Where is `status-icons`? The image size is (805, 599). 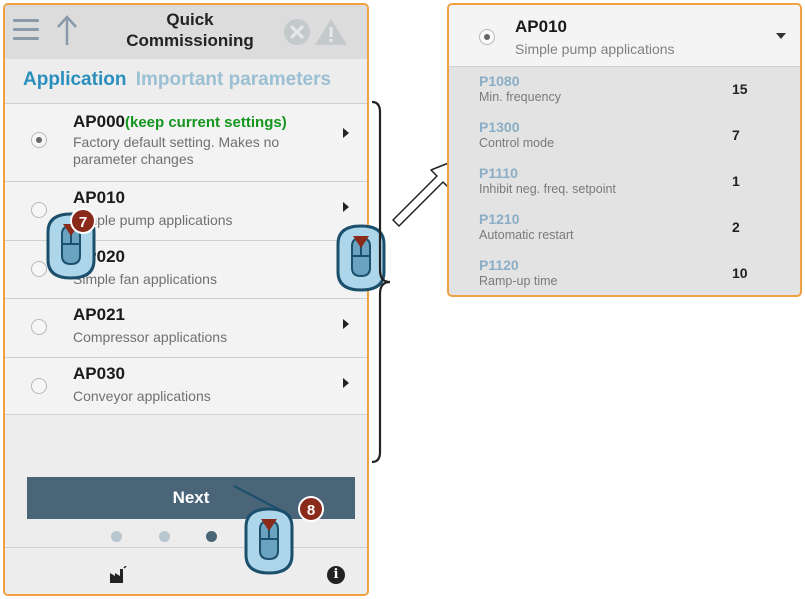 status-icons is located at coordinates (315, 32).